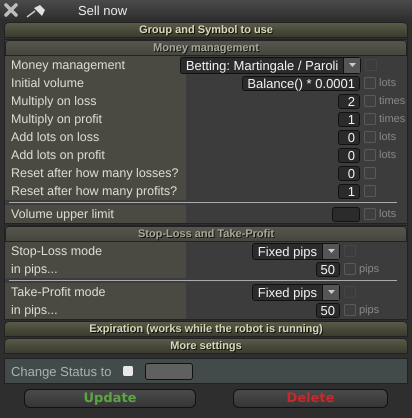  Describe the element at coordinates (301, 83) in the screenshot. I see `input-field: Balance() * 0.0001` at that location.